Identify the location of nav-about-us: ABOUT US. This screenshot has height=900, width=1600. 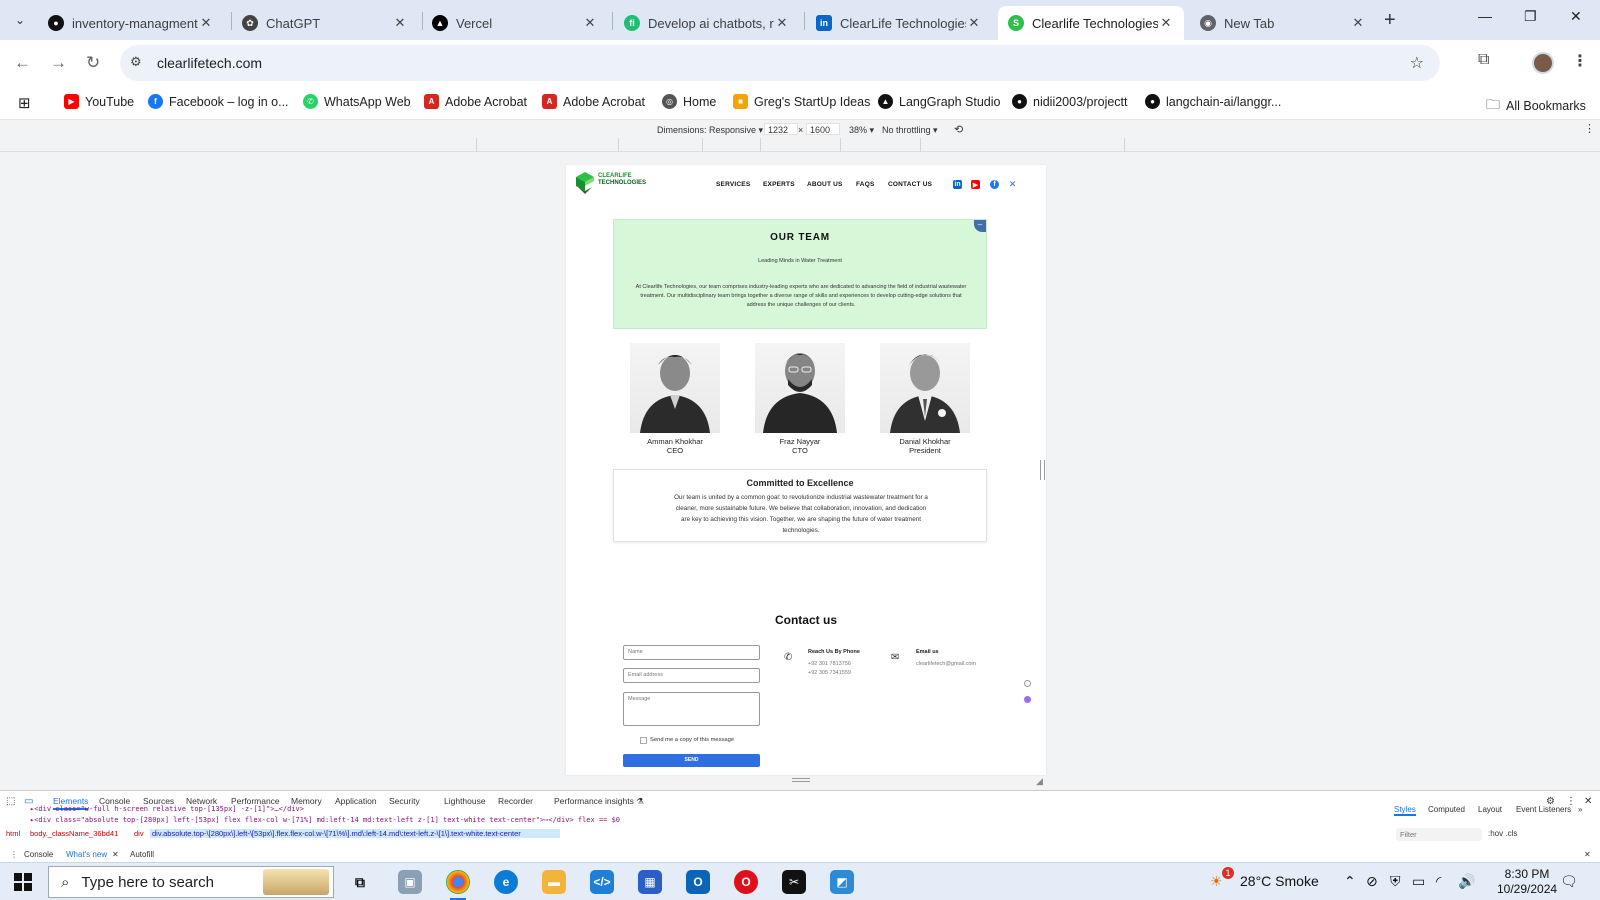
(825, 184).